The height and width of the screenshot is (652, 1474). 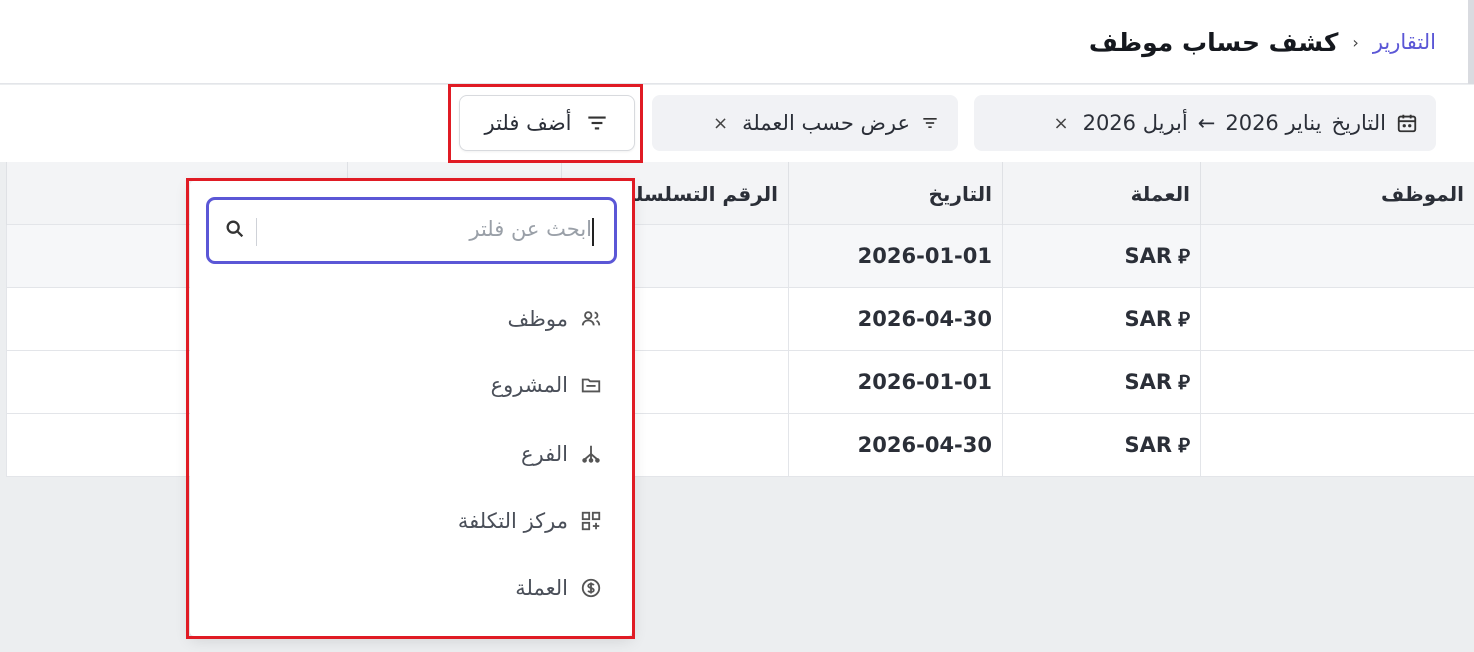 What do you see at coordinates (1358, 123) in the screenshot?
I see `date-filter-label: التاريخ` at bounding box center [1358, 123].